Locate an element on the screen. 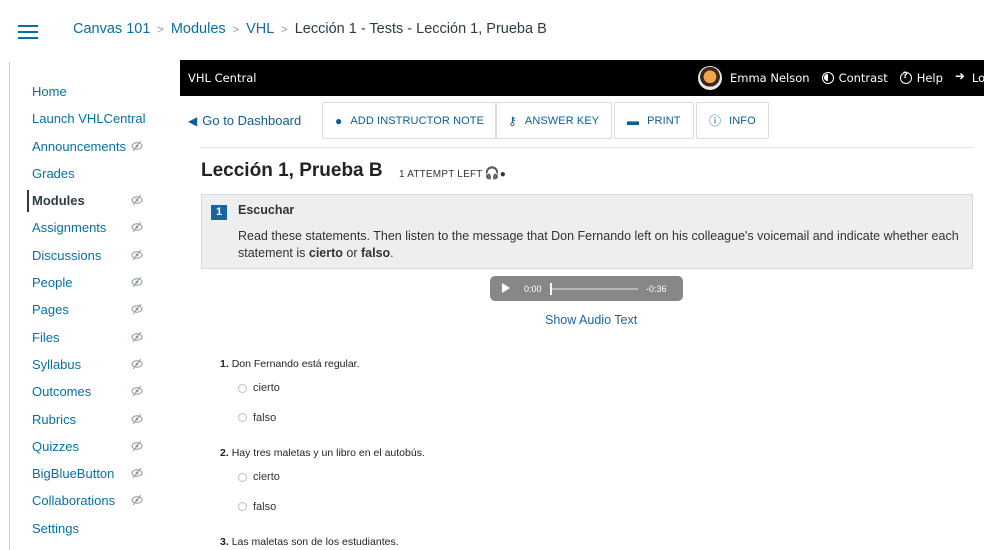 The height and width of the screenshot is (550, 984). contrast-link: Contrast is located at coordinates (863, 78).